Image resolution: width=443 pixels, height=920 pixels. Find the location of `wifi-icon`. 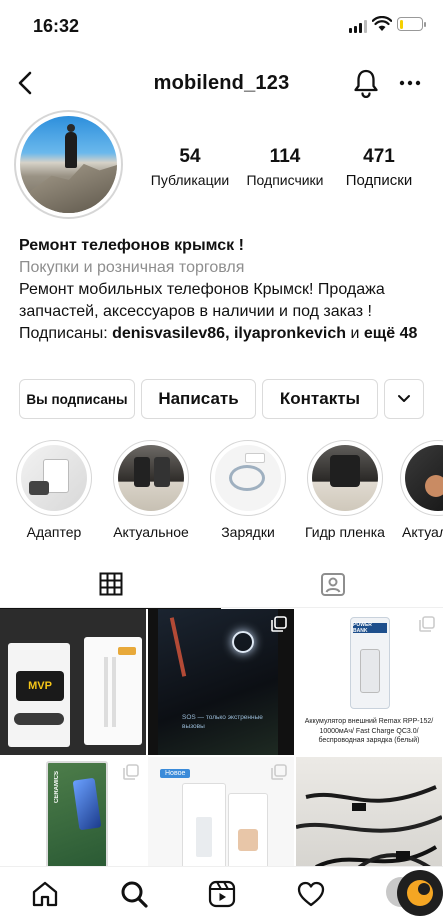

wifi-icon is located at coordinates (382, 23).